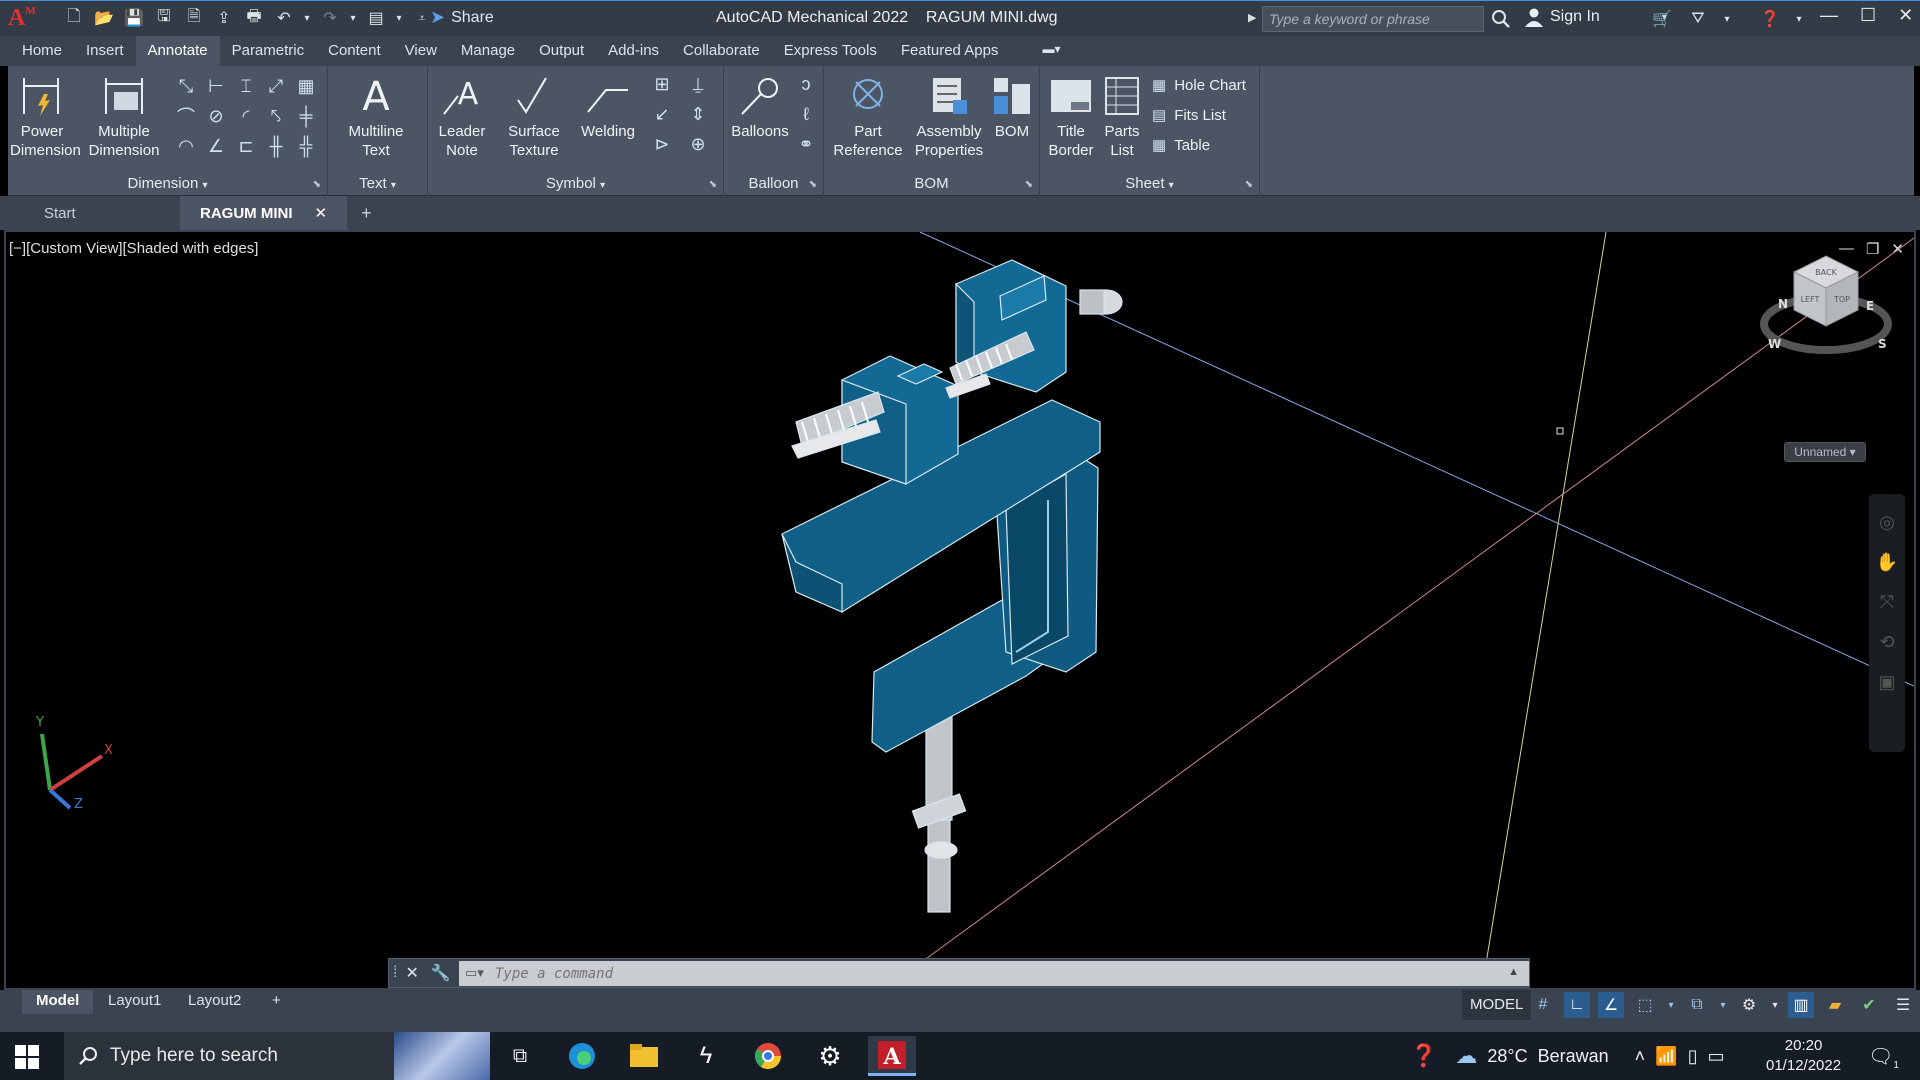  I want to click on command-history-icon: ▭▾, so click(474, 973).